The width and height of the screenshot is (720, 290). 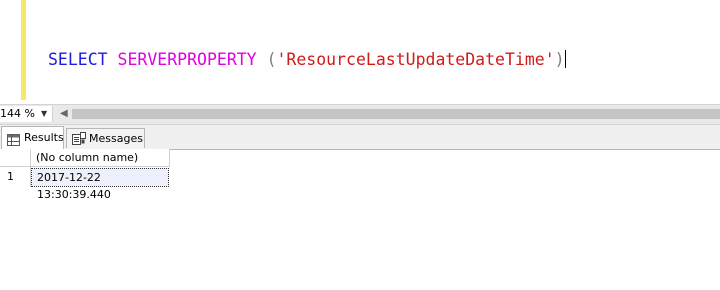 I want to click on result-cell: 2017-12-22 13:30:39.440, so click(x=100, y=184).